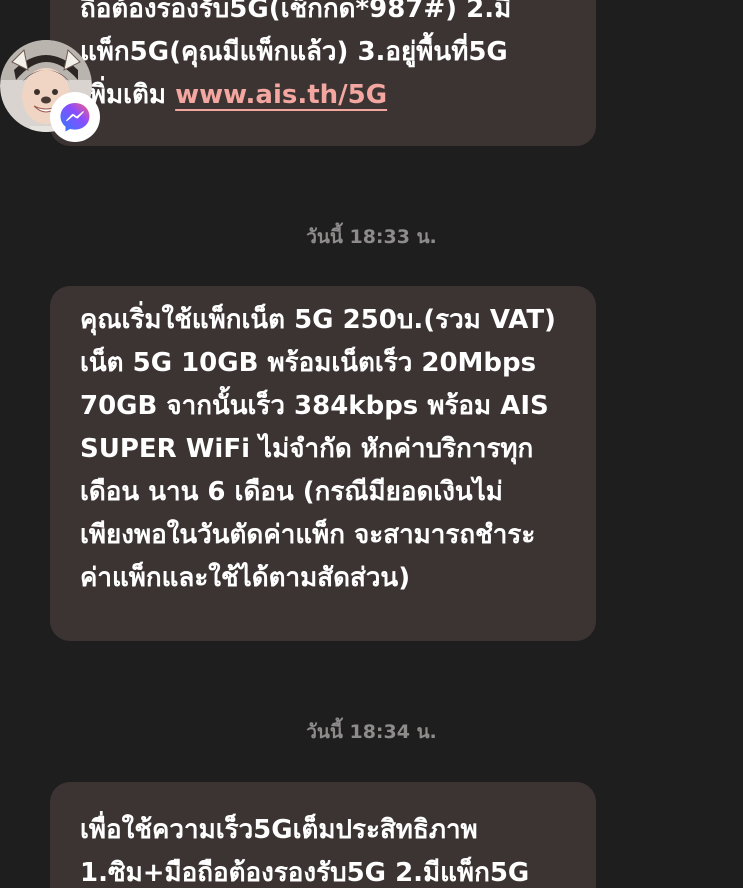 Image resolution: width=743 pixels, height=888 pixels. What do you see at coordinates (307, 449) in the screenshot?
I see `message-2-line-4: SUPER WiFi ไม่จำกัด หักค่าบริการทุก` at bounding box center [307, 449].